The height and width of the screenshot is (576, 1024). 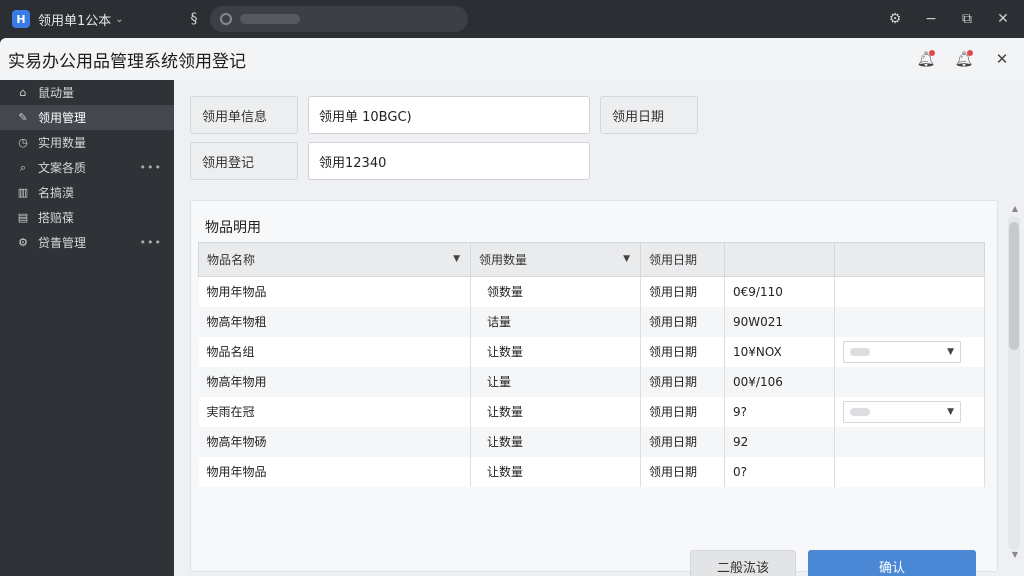 I want to click on sidebar-item-1: ✎ 领用管理, so click(x=87, y=117).